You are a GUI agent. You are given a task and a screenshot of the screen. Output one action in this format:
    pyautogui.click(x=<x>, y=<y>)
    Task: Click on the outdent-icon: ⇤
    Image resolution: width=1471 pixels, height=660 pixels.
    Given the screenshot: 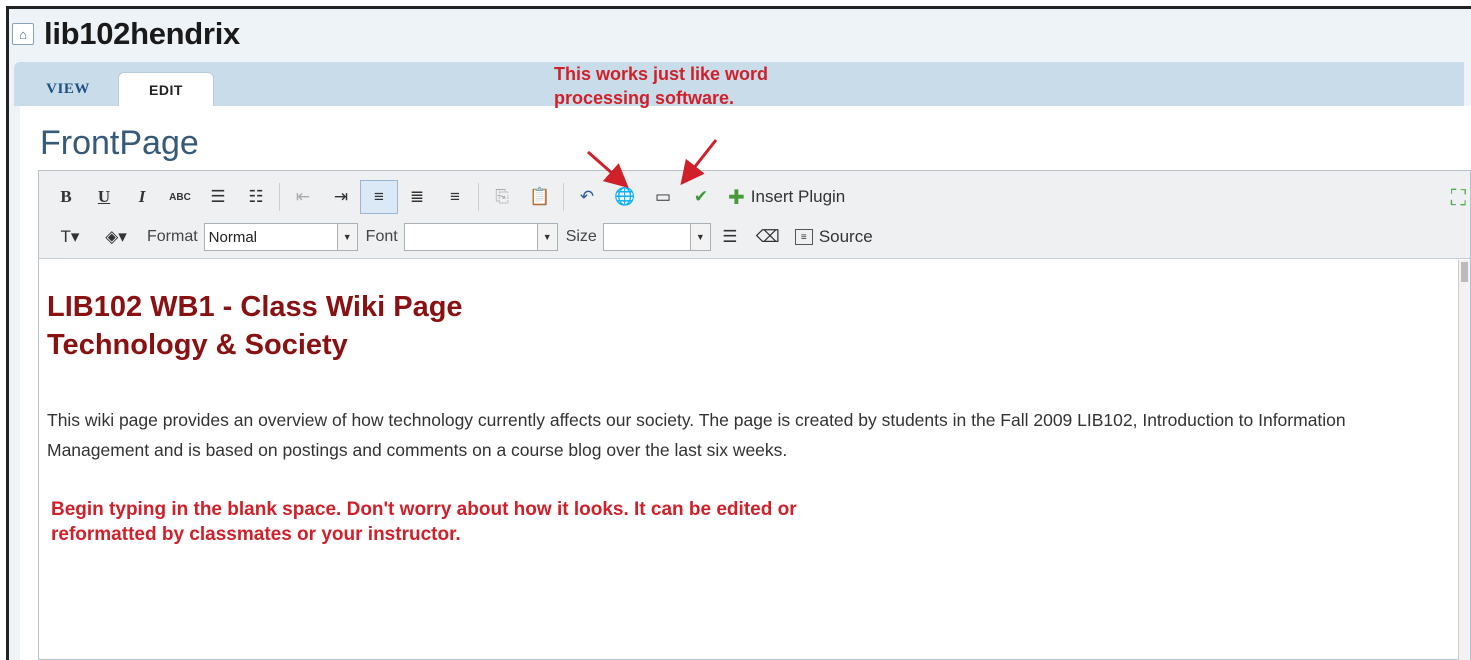 What is the action you would take?
    pyautogui.click(x=303, y=197)
    